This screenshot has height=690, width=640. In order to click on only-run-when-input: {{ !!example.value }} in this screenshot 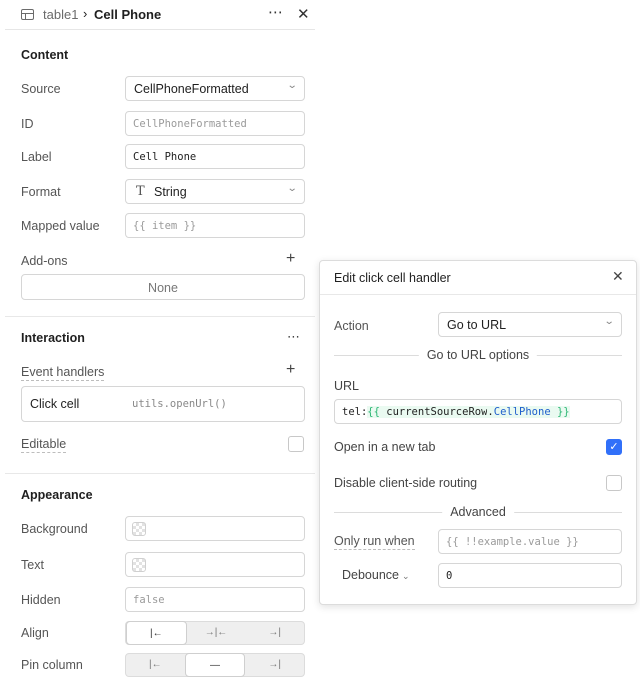, I will do `click(530, 541)`.